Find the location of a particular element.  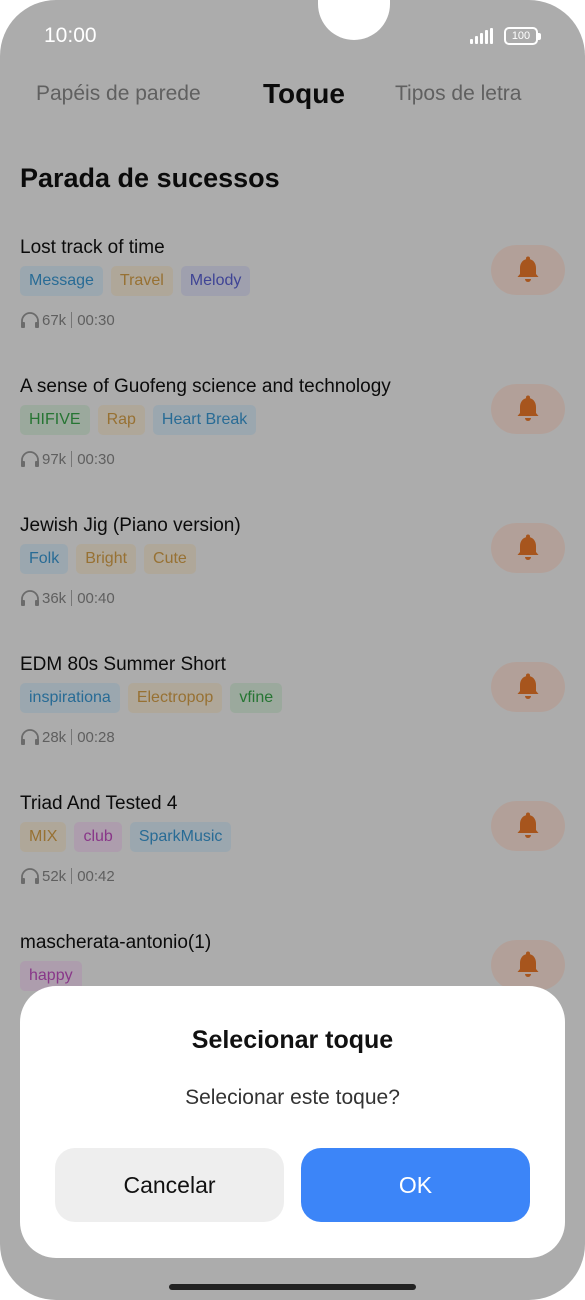

signal-icon is located at coordinates (483, 36).